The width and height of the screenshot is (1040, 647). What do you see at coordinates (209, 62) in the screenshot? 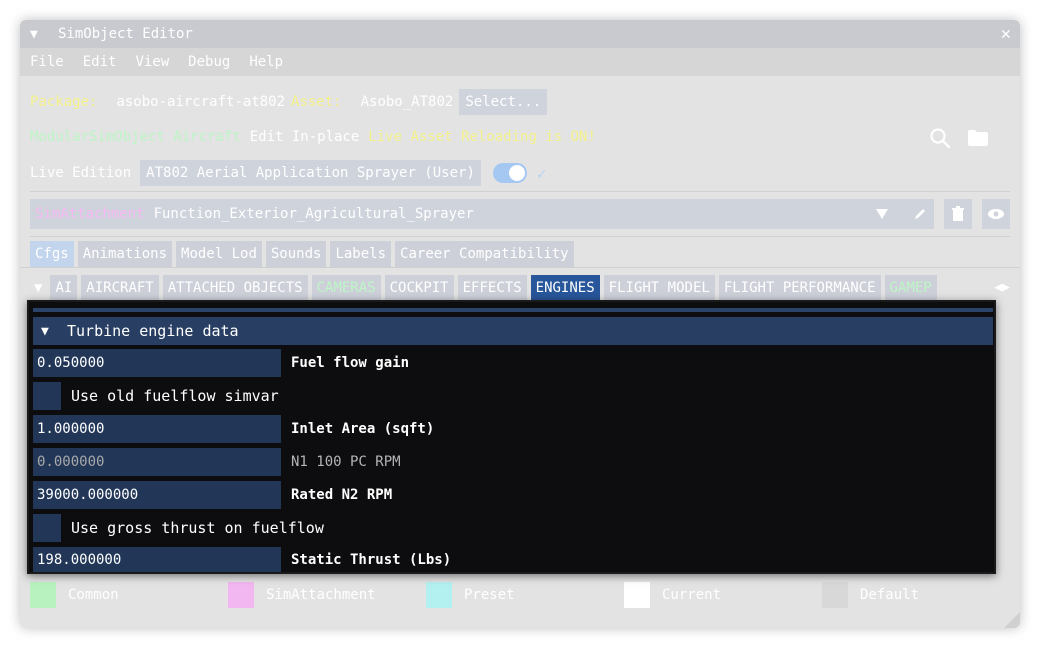
I see `menu-debug: Debug` at bounding box center [209, 62].